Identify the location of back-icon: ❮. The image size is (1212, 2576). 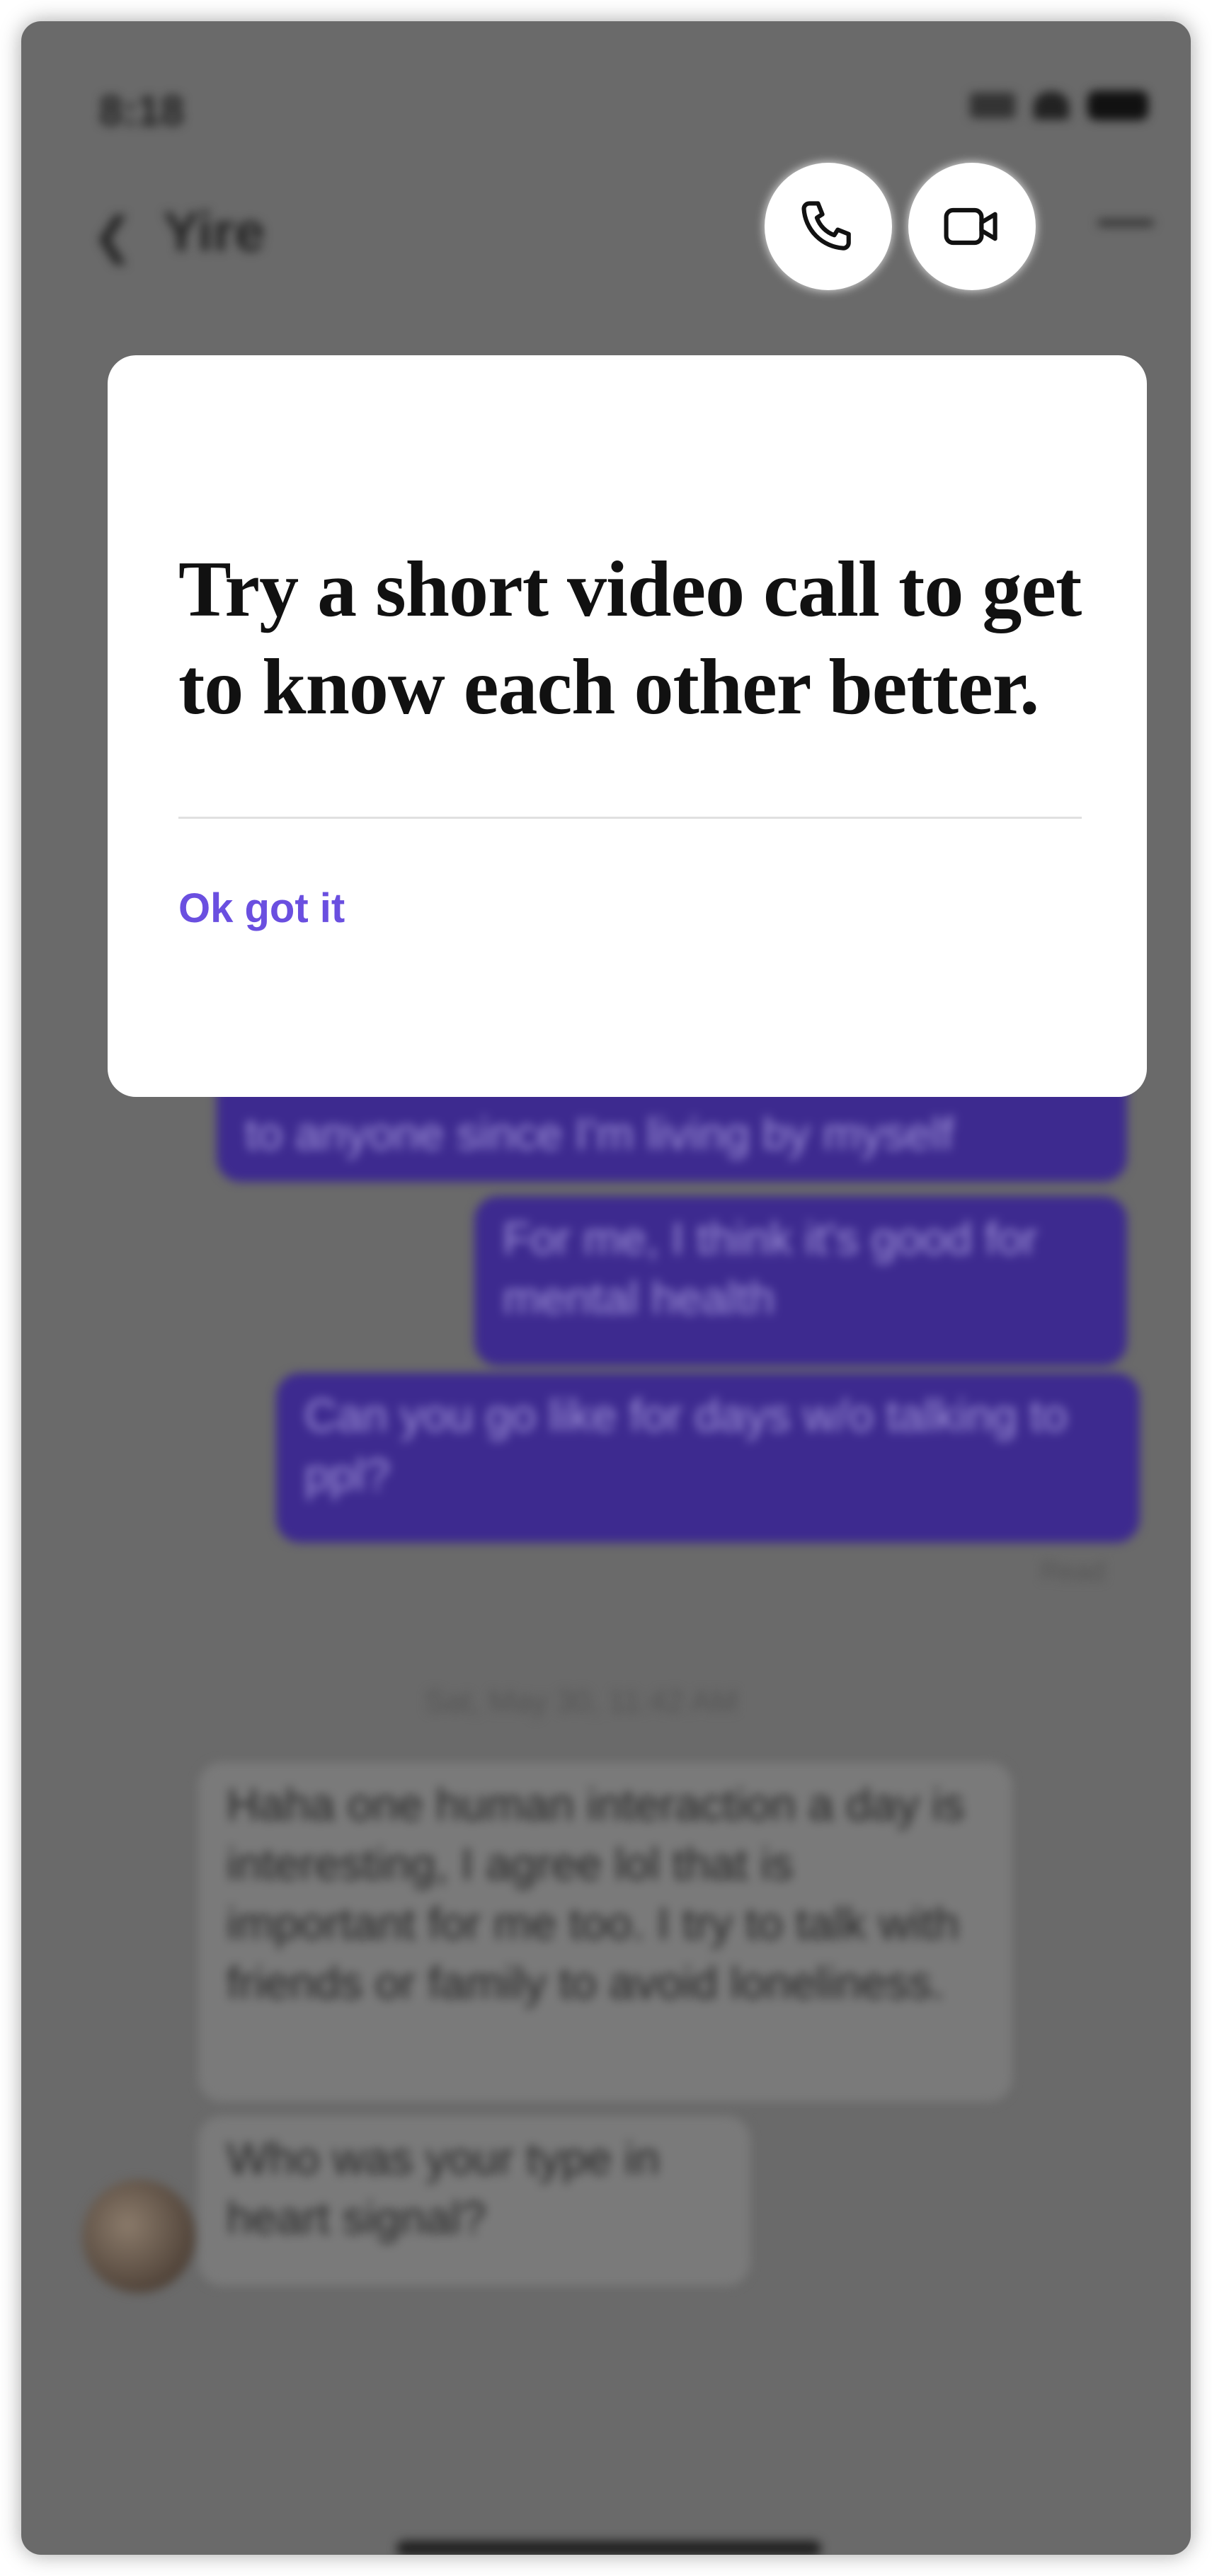
(113, 236).